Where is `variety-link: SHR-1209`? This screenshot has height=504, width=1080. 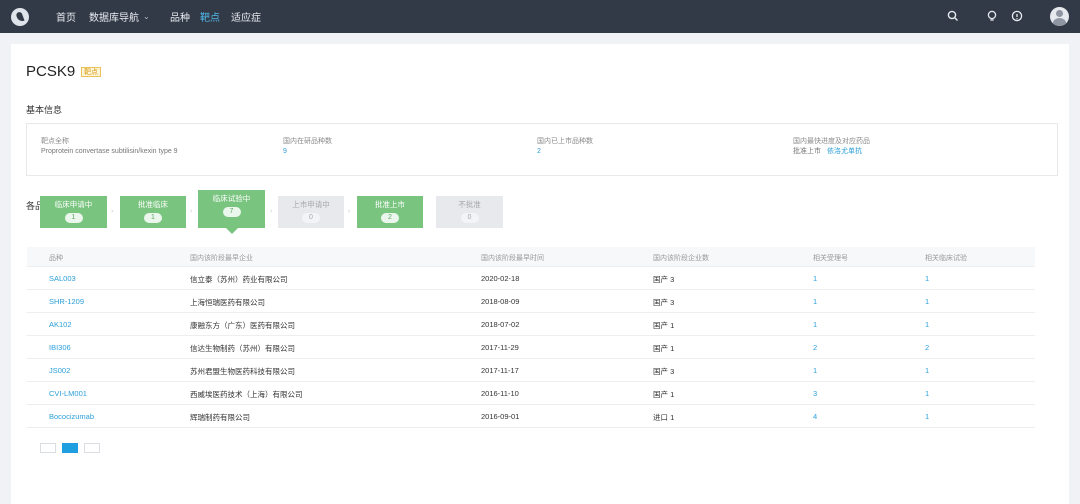
variety-link: SHR-1209 is located at coordinates (66, 301).